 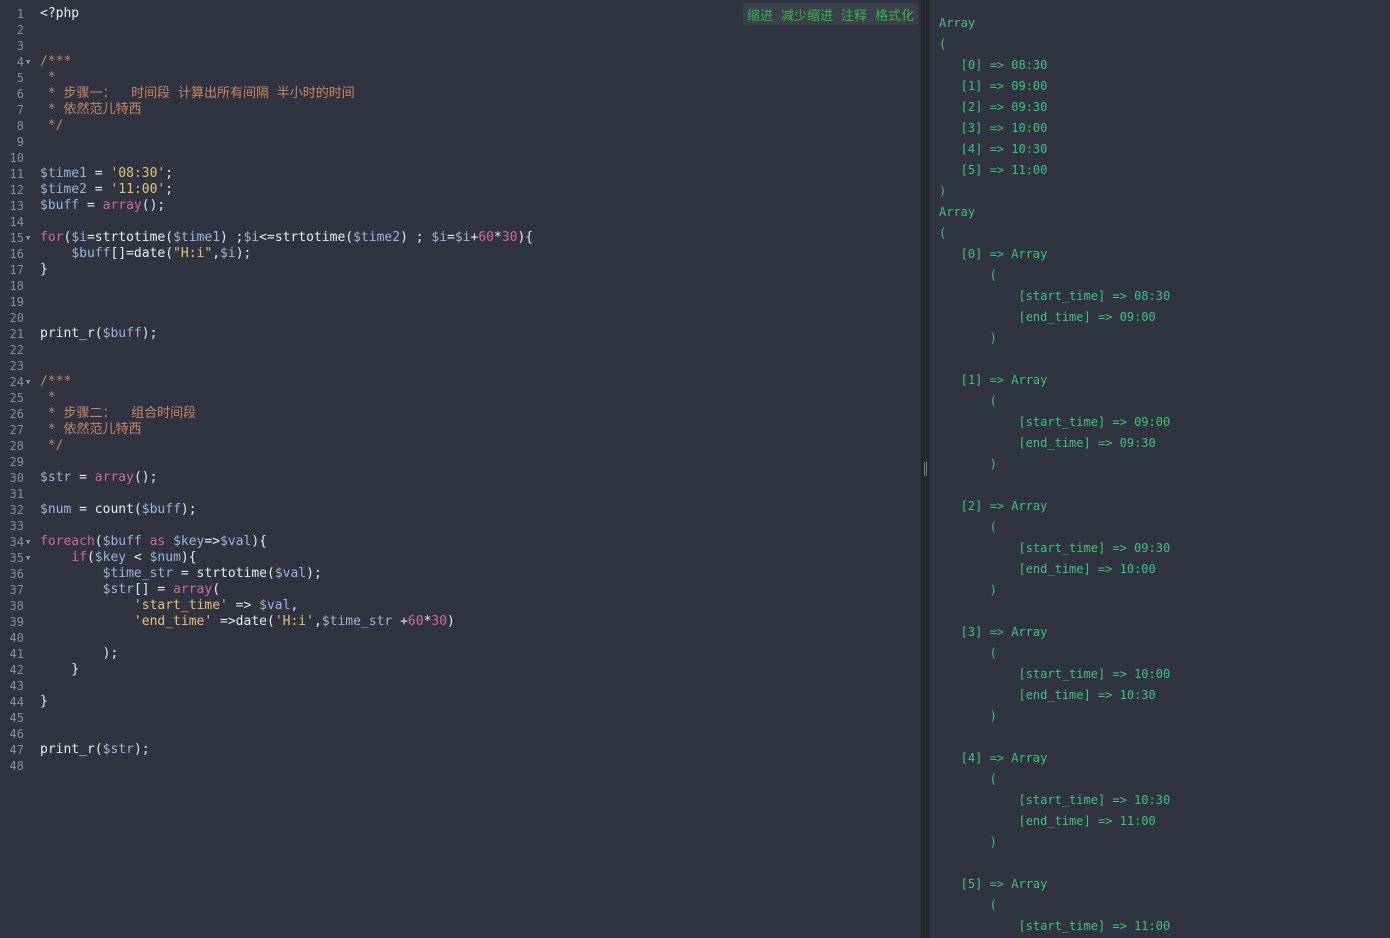 I want to click on format-button: 格式化, so click(x=894, y=14).